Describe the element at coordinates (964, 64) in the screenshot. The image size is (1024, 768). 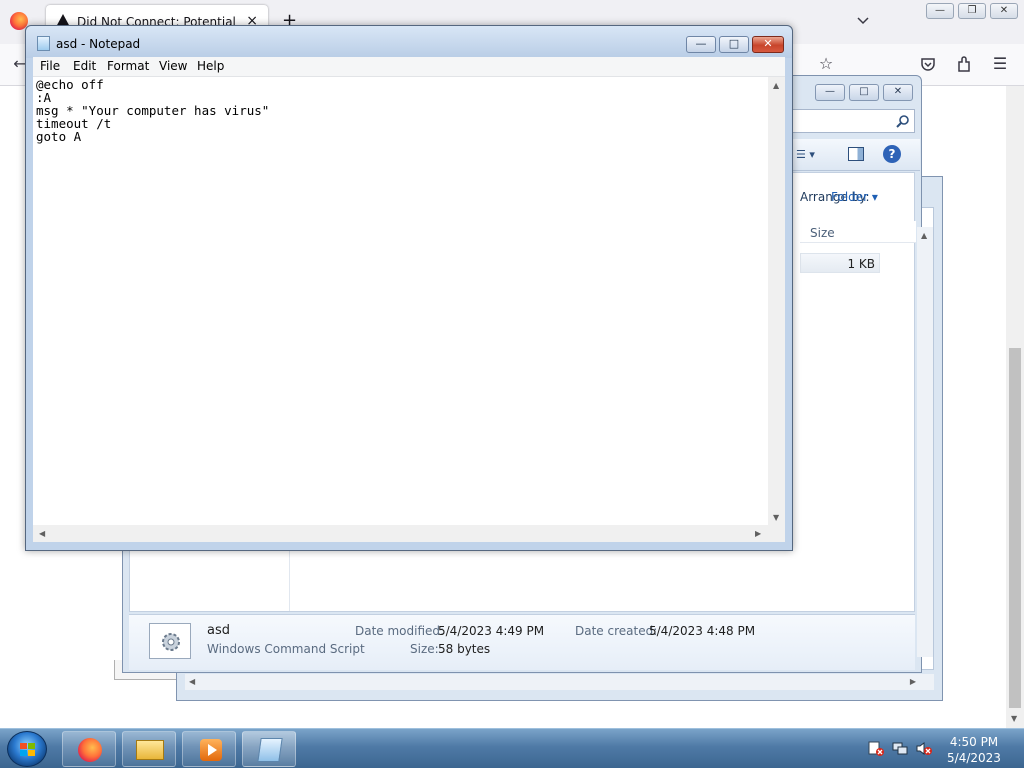
I see `extensions-icon` at that location.